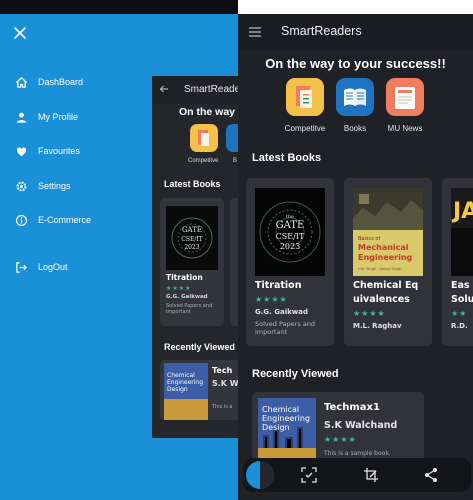 The height and width of the screenshot is (500, 473). What do you see at coordinates (340, 439) in the screenshot?
I see `recent-book-rating: ★★★★` at bounding box center [340, 439].